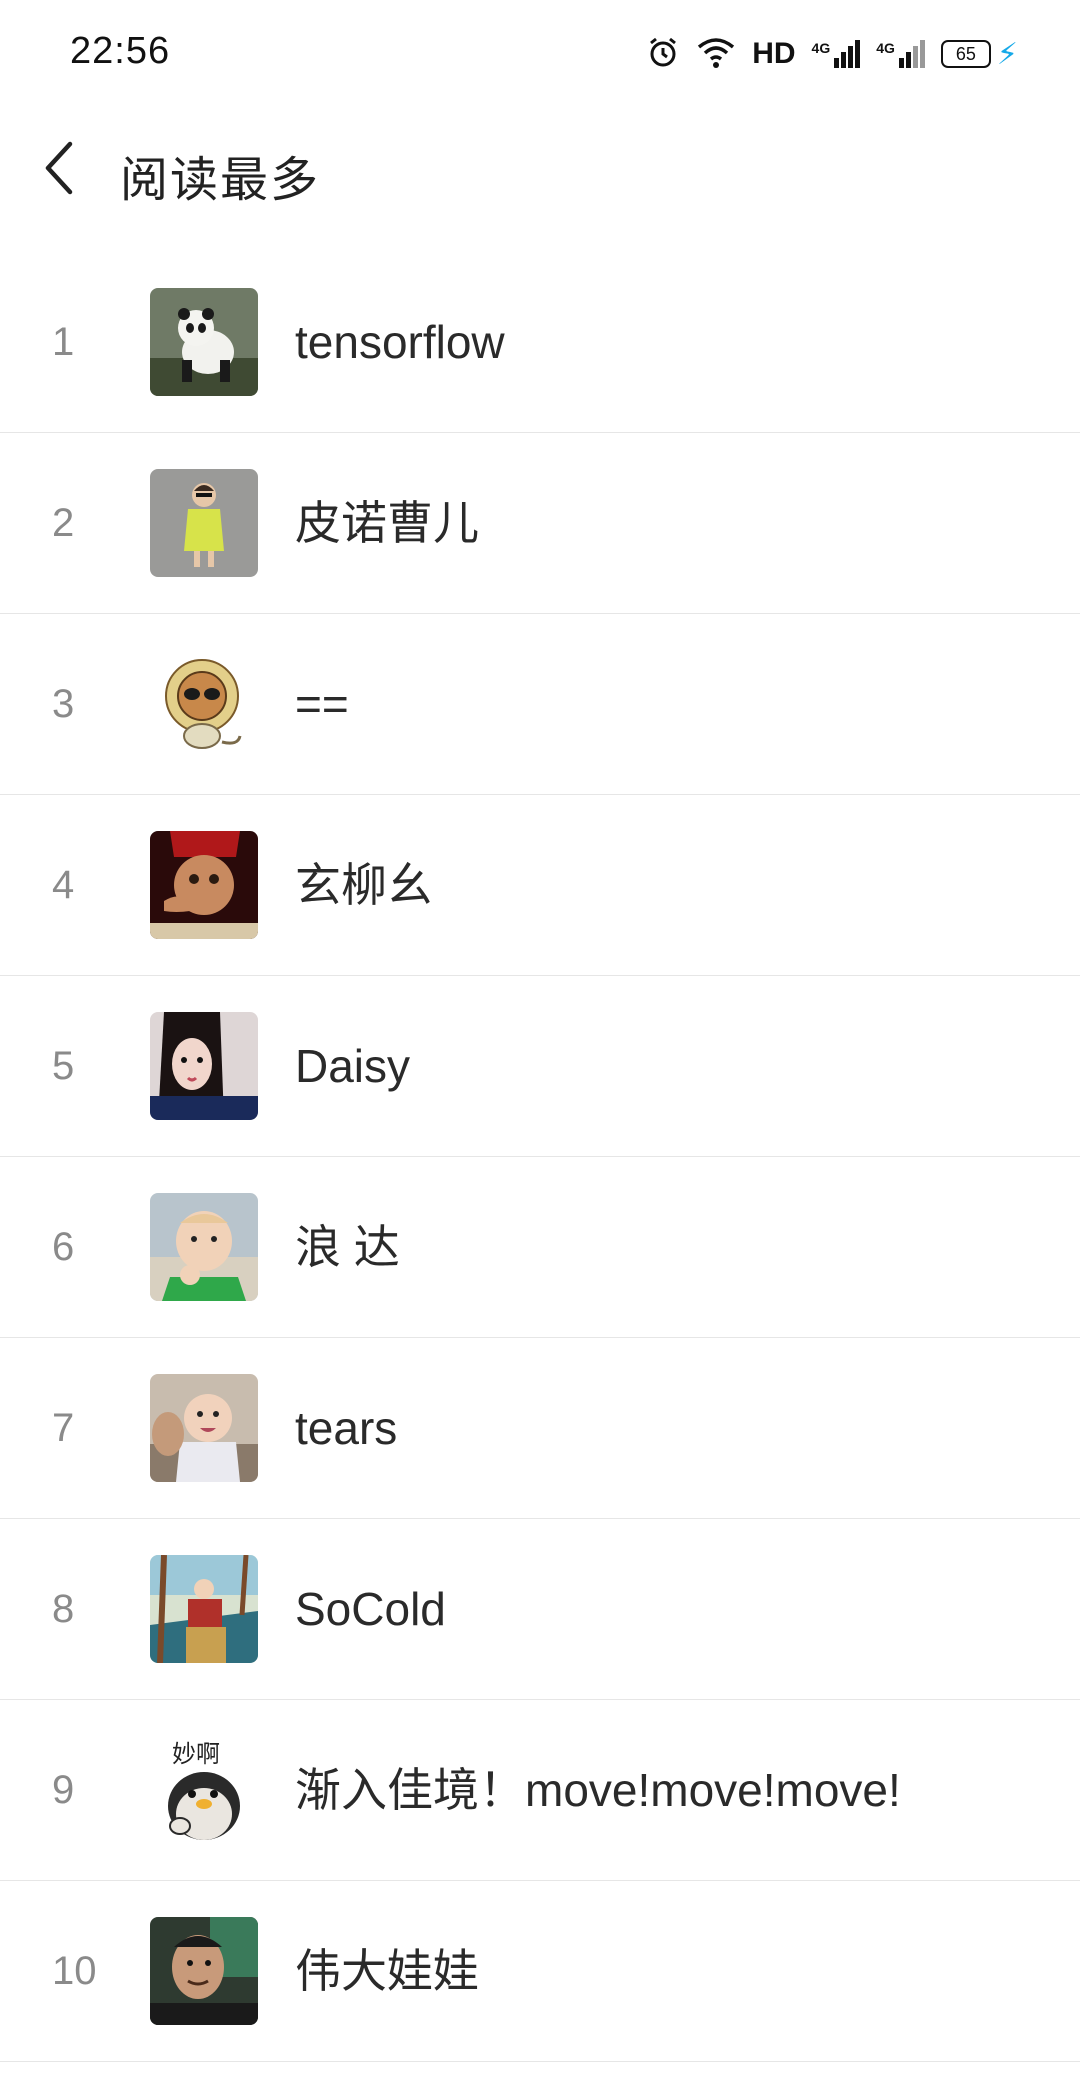  What do you see at coordinates (120, 51) in the screenshot?
I see `clock: 22:56` at bounding box center [120, 51].